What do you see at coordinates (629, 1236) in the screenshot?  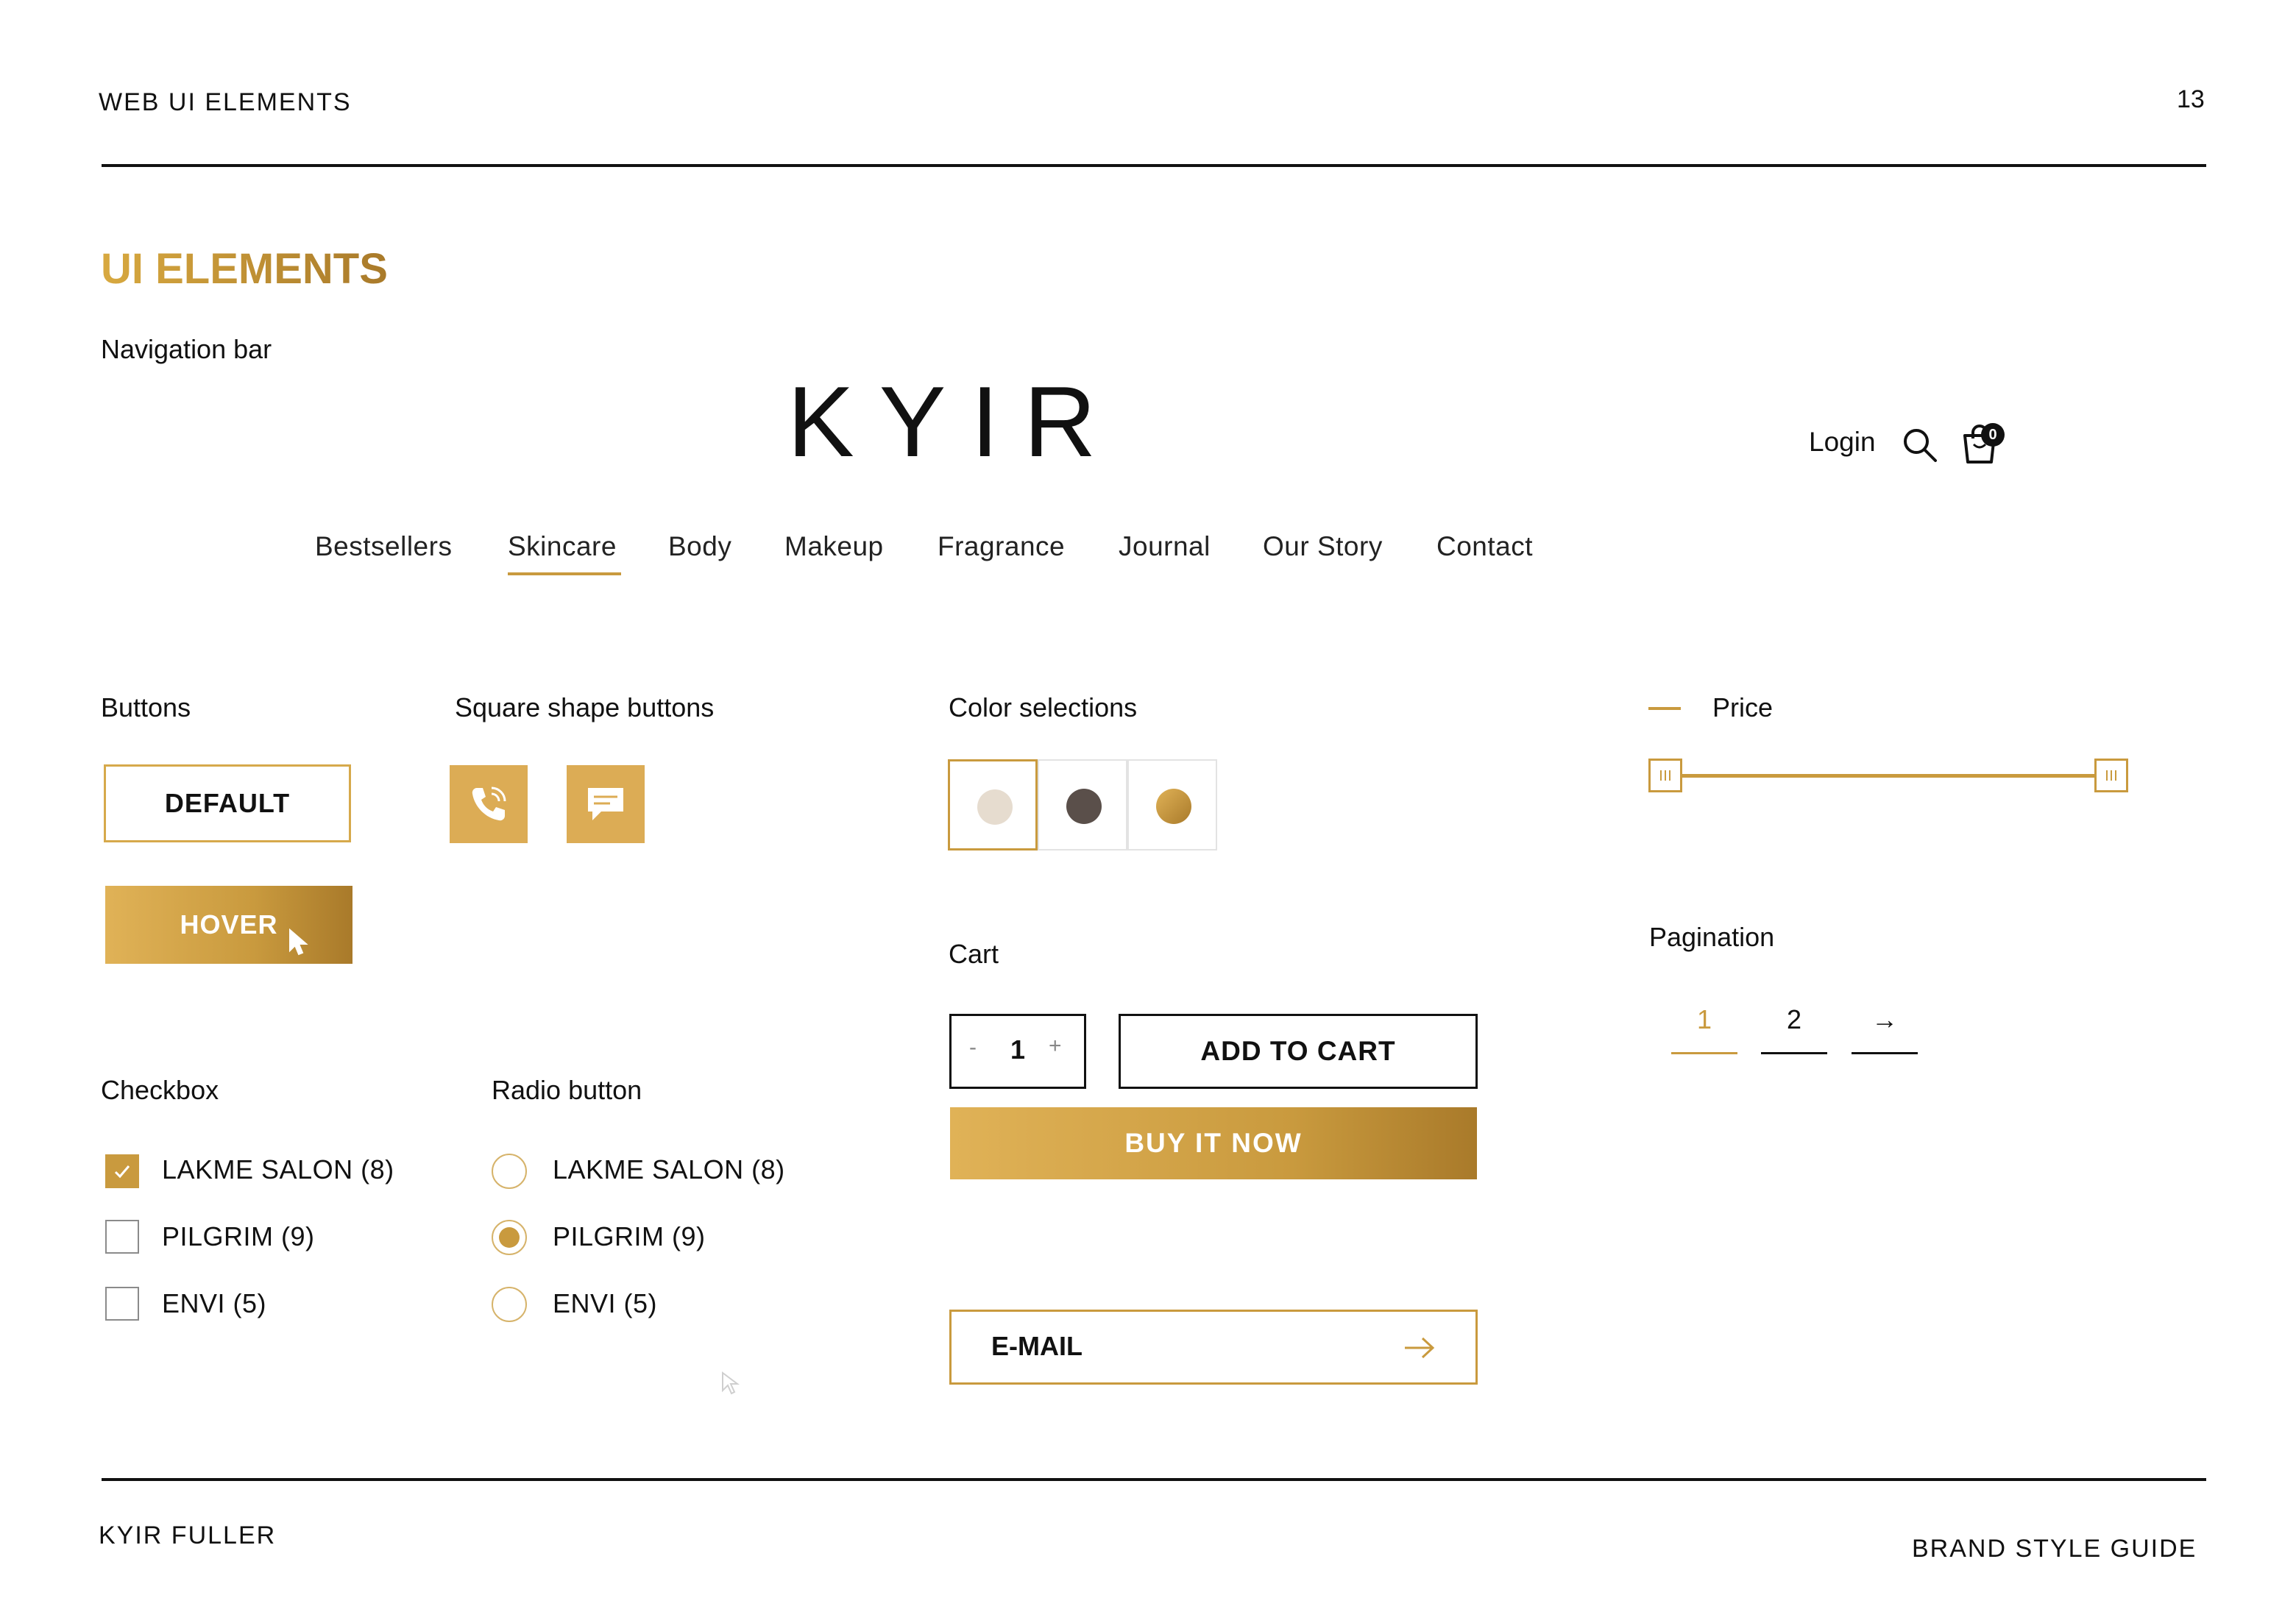 I see `radio-option-label: PILGRIM (9)` at bounding box center [629, 1236].